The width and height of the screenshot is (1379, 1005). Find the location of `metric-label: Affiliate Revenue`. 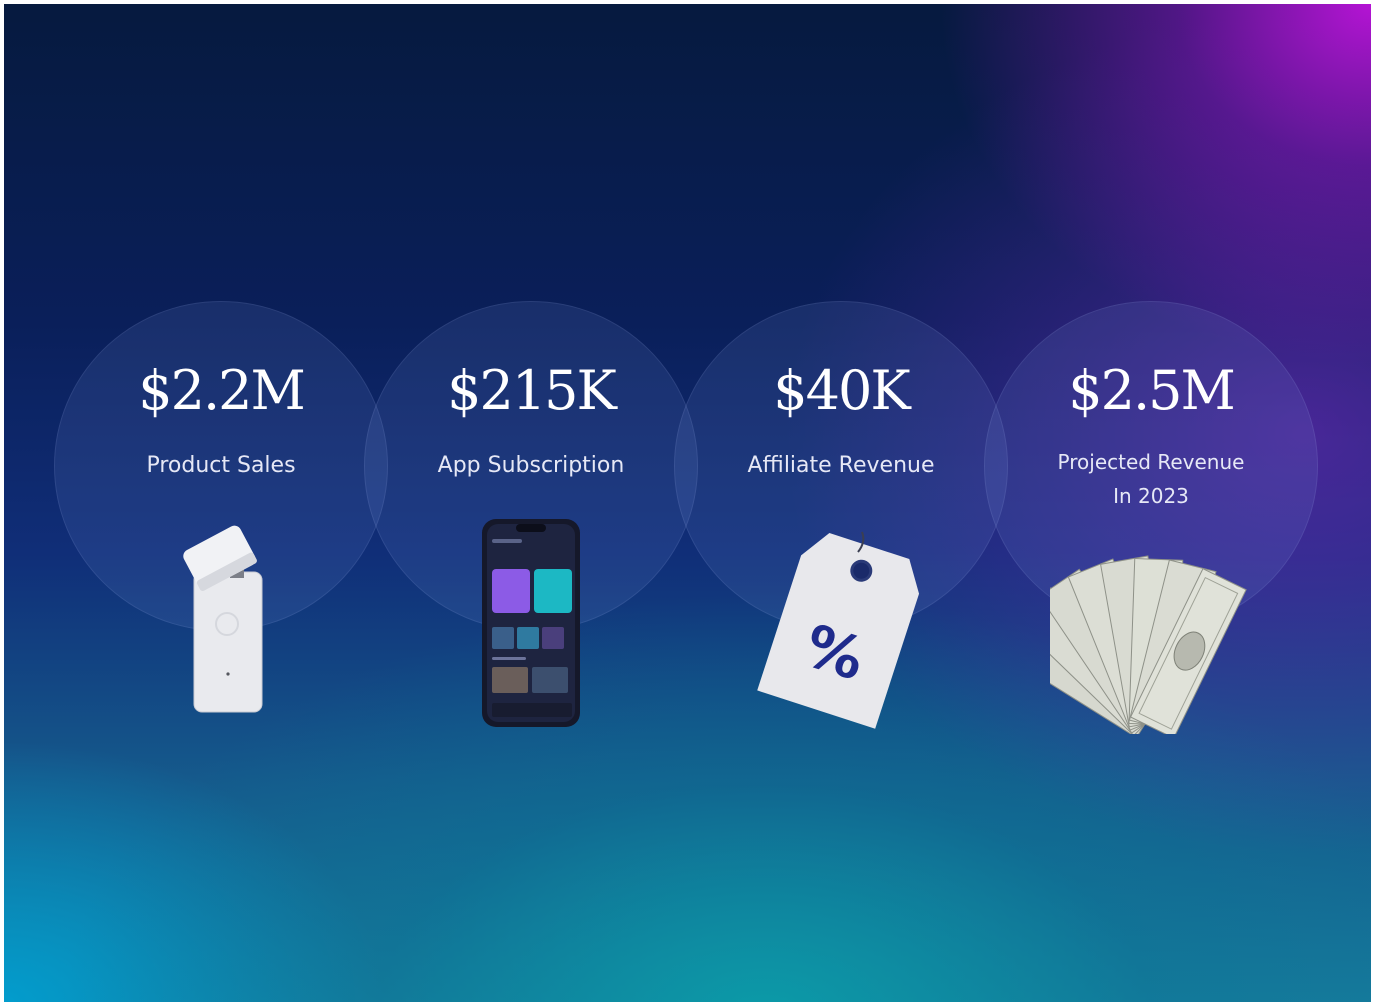

metric-label: Affiliate Revenue is located at coordinates (841, 465).